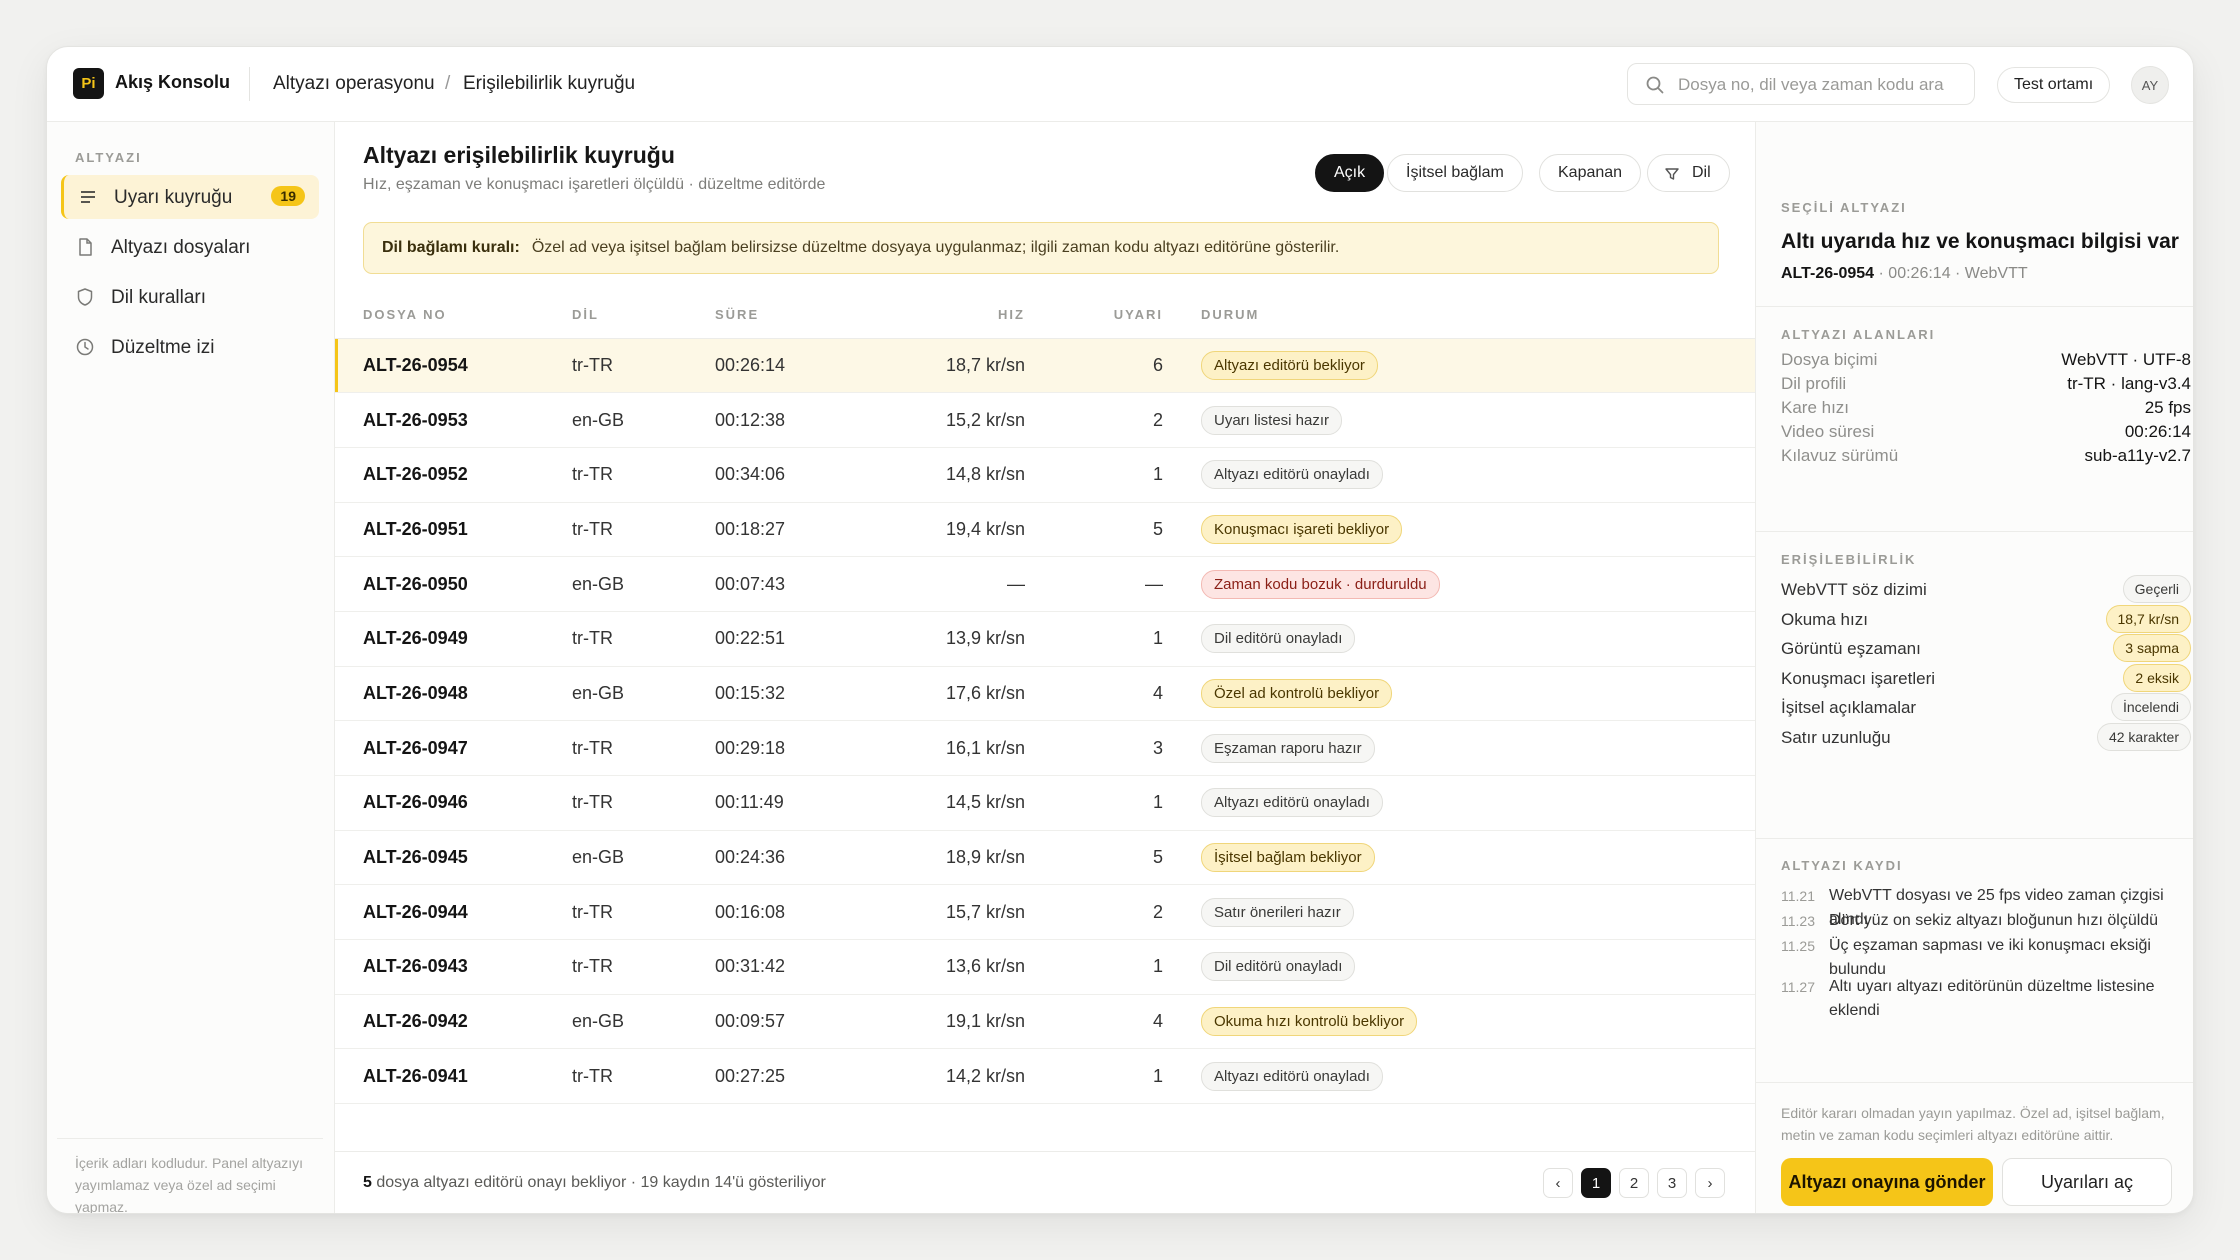 Image resolution: width=2240 pixels, height=1260 pixels. I want to click on sidebar-item-language-rules: Dil kuralları, so click(190, 297).